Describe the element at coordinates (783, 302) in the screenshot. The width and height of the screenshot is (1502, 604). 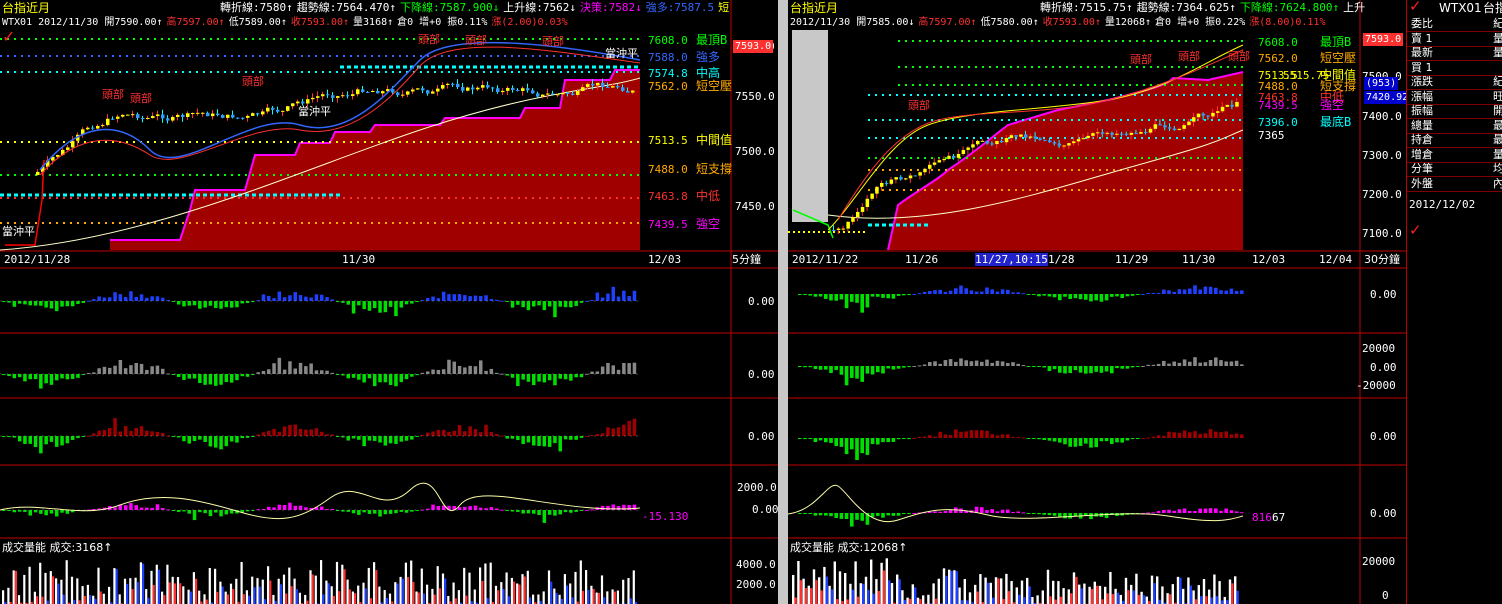
I see `pane-splitter` at that location.